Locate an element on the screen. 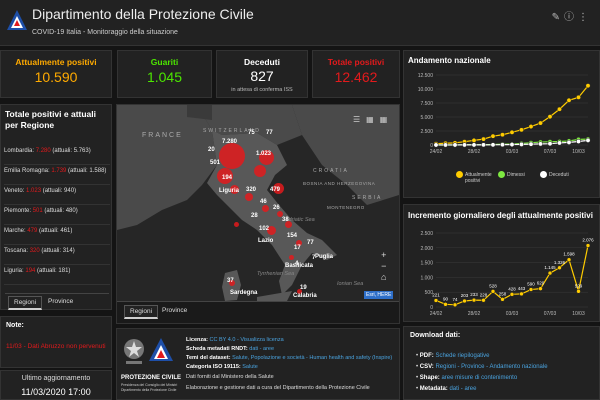 The image size is (600, 400). zoom-out-button: − is located at coordinates (383, 266).